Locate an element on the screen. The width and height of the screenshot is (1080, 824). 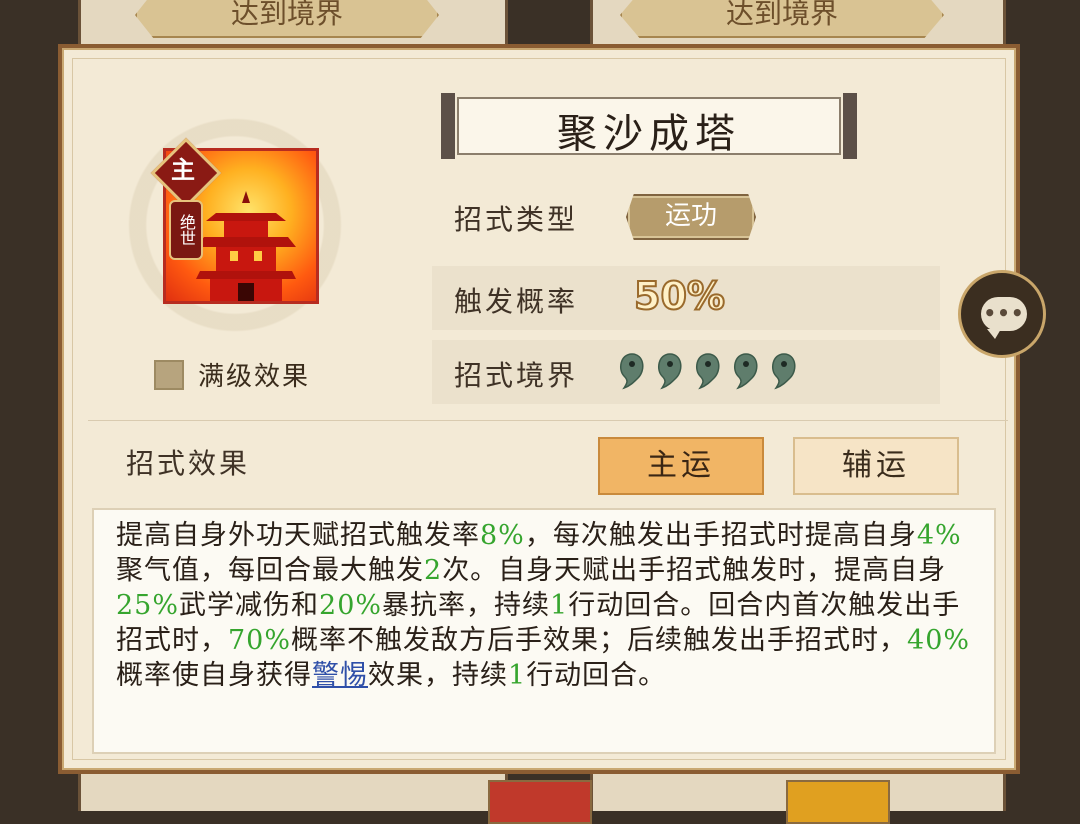
trigger-label: 触发概率 is located at coordinates (516, 301).